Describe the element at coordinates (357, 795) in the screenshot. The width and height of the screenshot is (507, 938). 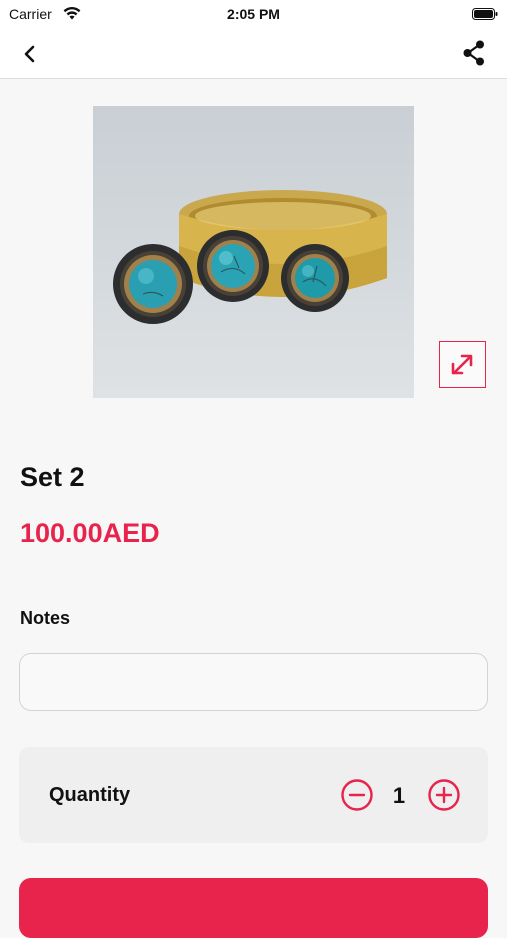
I see `minus-circle-icon` at that location.